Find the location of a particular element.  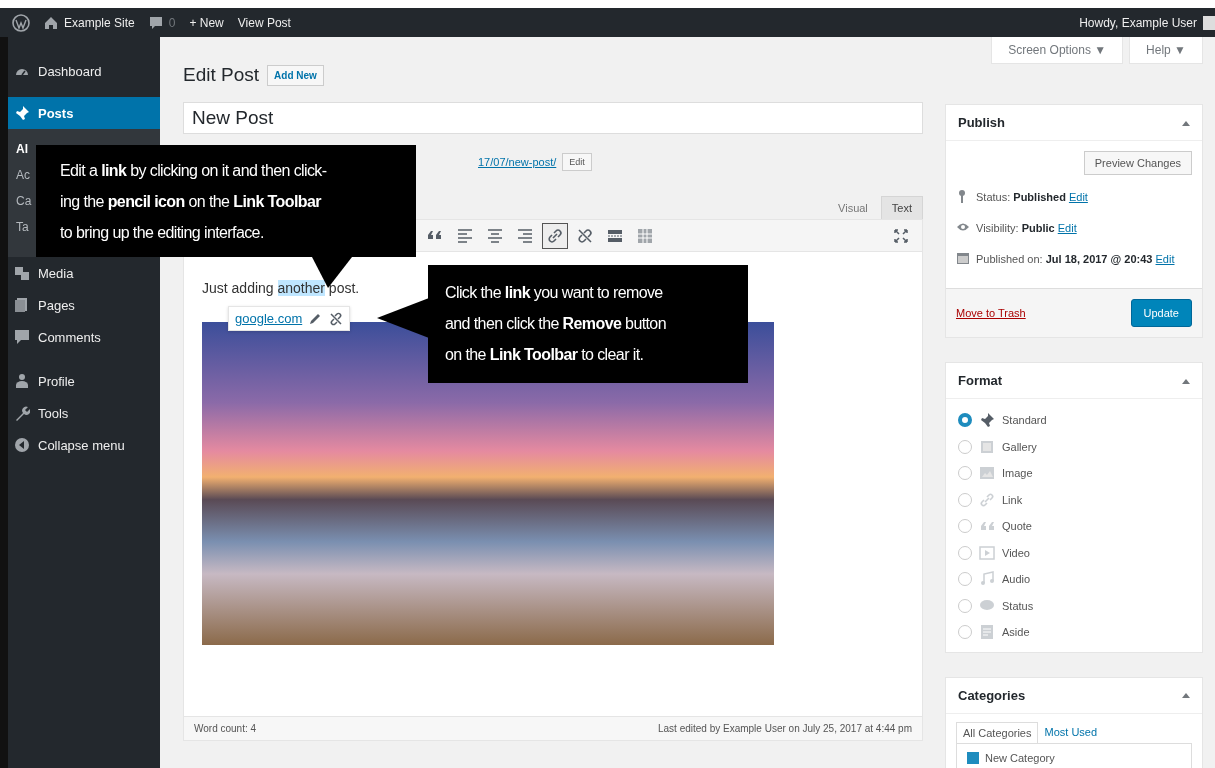

submenu-item: Ta is located at coordinates (22, 228).